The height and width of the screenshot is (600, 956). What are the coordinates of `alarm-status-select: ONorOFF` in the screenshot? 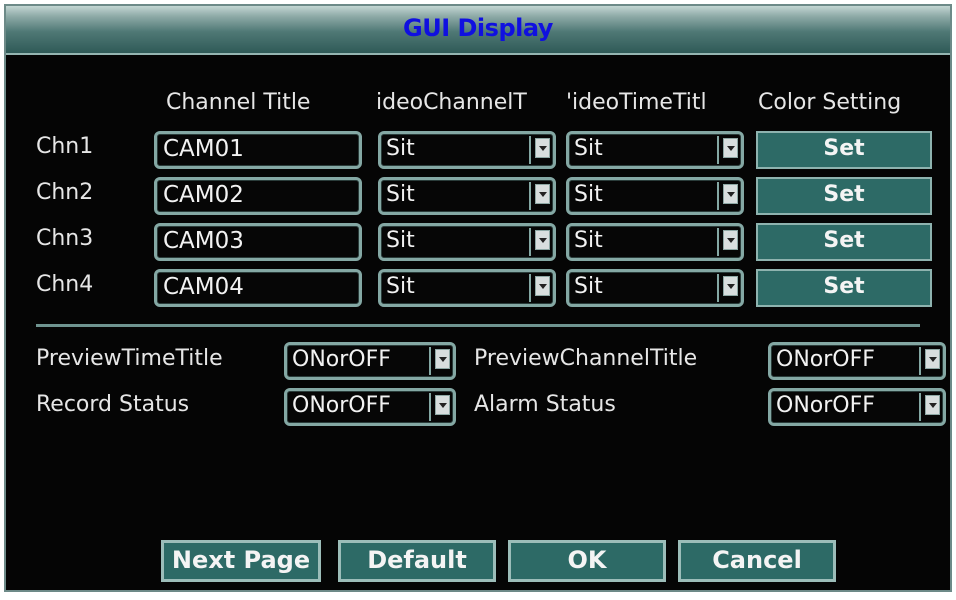 It's located at (857, 407).